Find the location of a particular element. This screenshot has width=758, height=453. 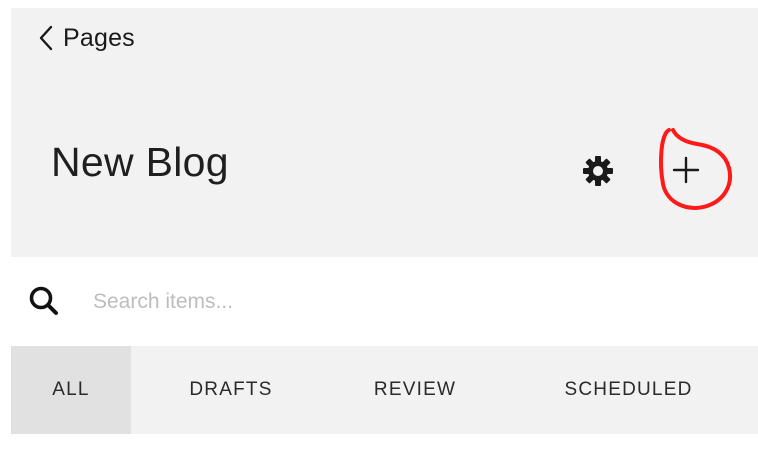

plus-icon is located at coordinates (686, 170).